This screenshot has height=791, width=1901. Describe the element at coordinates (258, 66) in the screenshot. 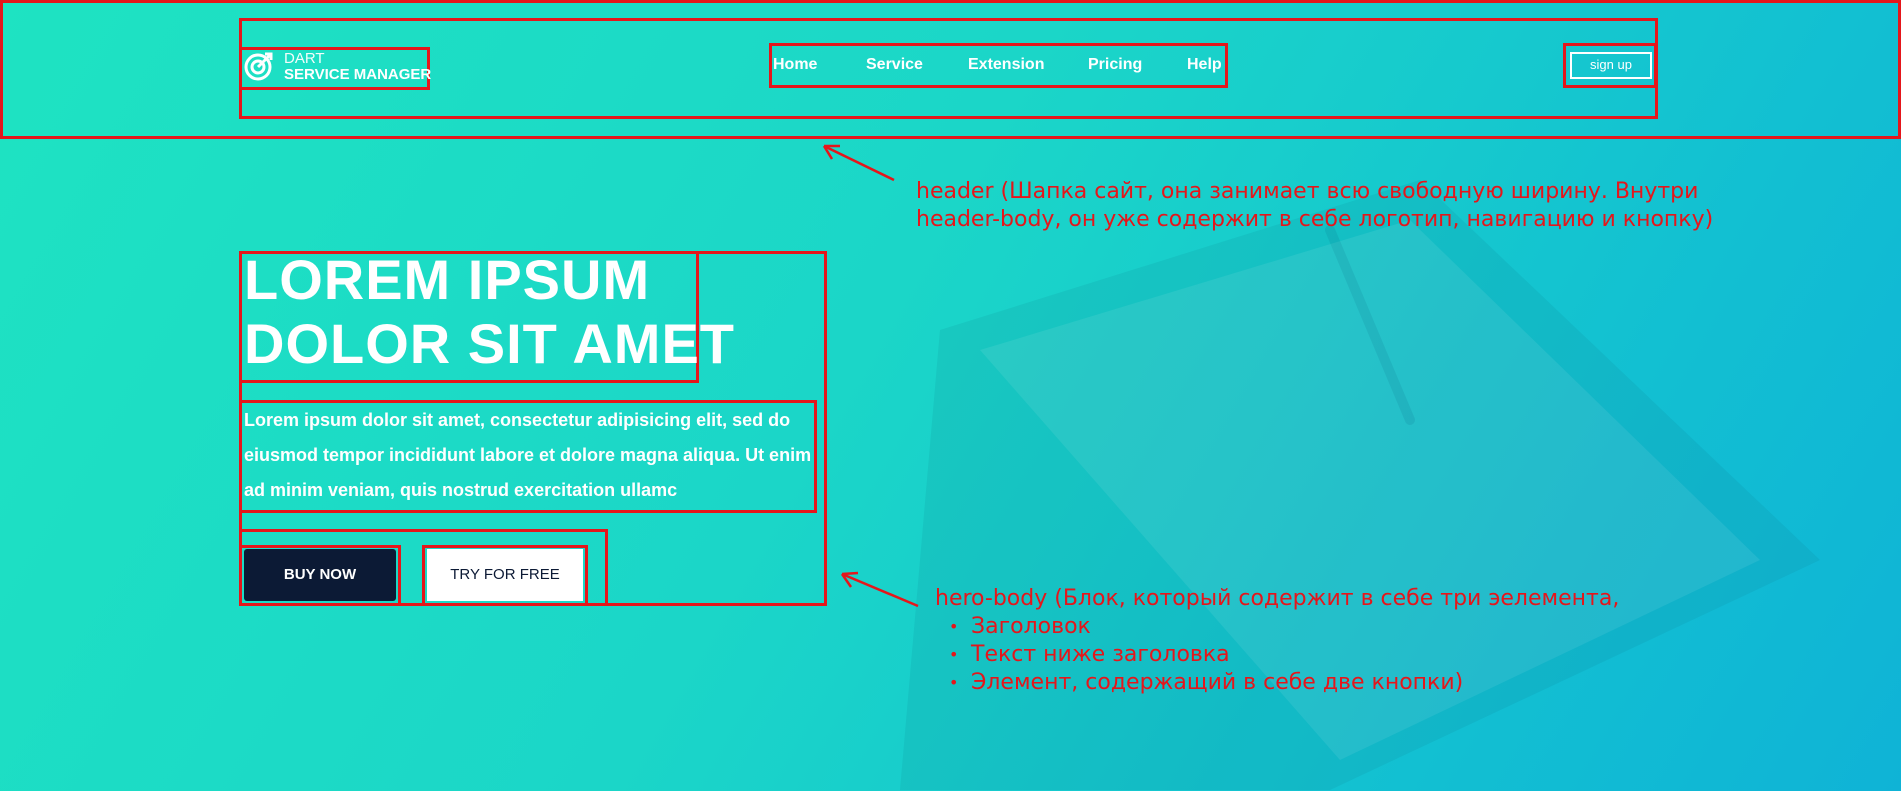

I see `target-icon` at that location.